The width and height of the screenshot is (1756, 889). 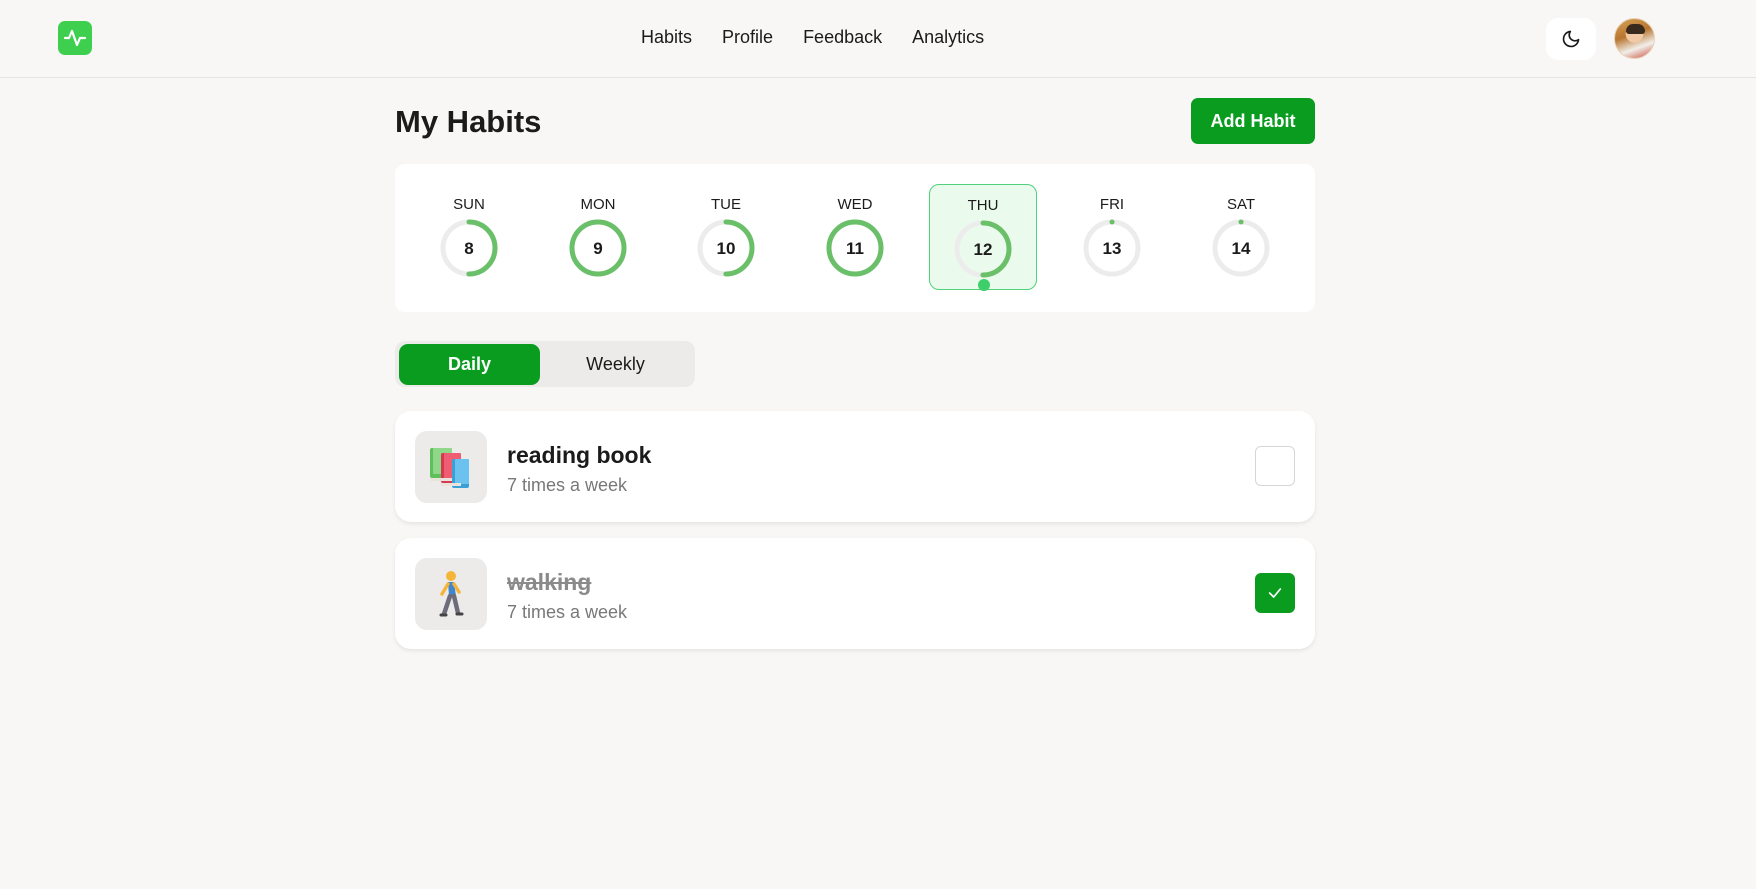 I want to click on day-progress-ring: 9, so click(x=598, y=248).